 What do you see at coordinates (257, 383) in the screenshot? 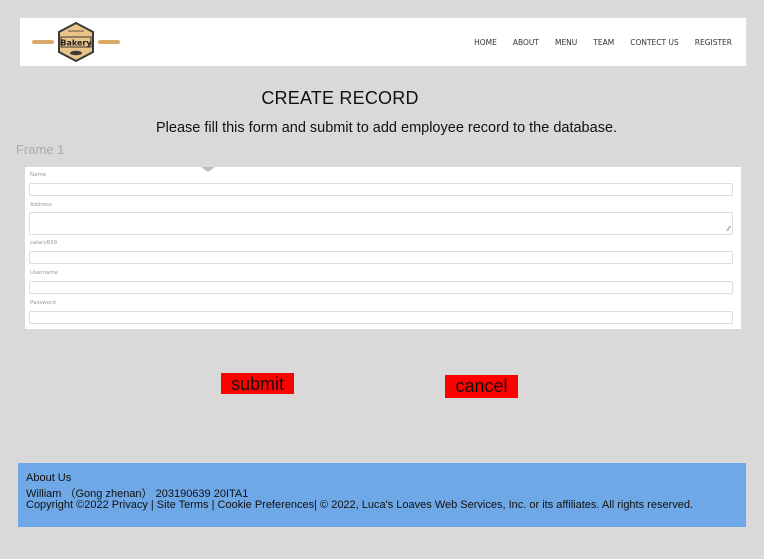
I see `submit-button: submit` at bounding box center [257, 383].